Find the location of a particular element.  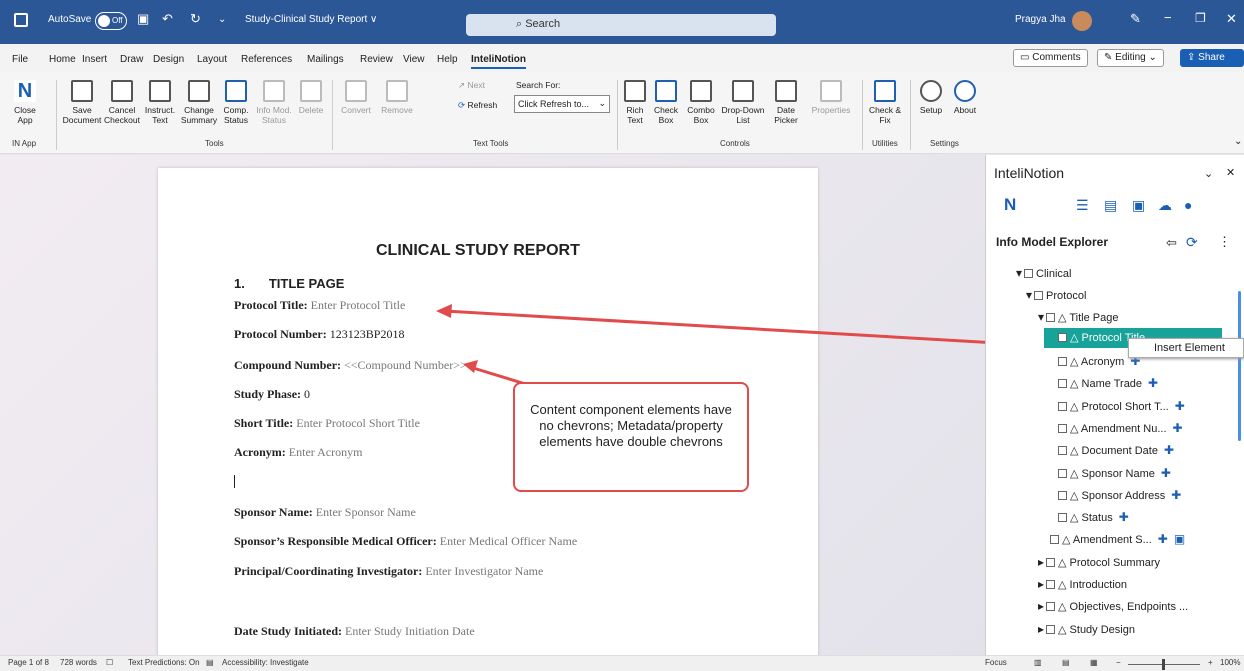

context-menu-insert-element: Insert Element is located at coordinates (1186, 348).